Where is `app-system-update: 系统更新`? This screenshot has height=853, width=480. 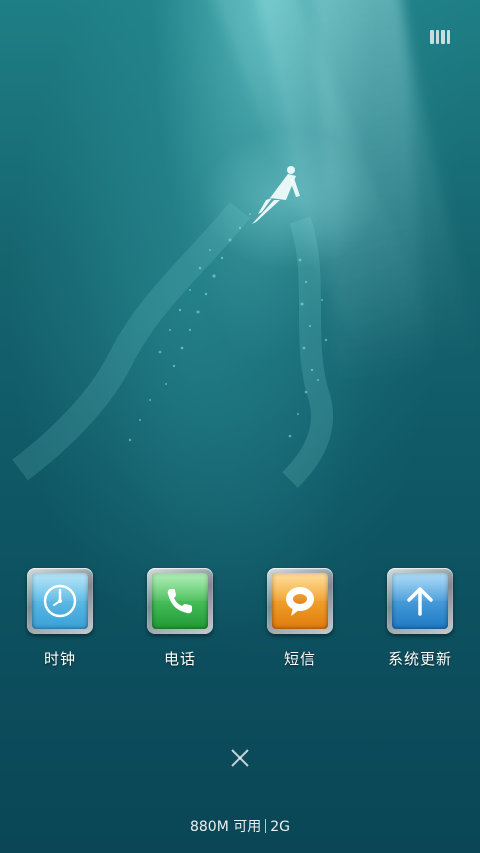
app-system-update: 系统更新 is located at coordinates (420, 618).